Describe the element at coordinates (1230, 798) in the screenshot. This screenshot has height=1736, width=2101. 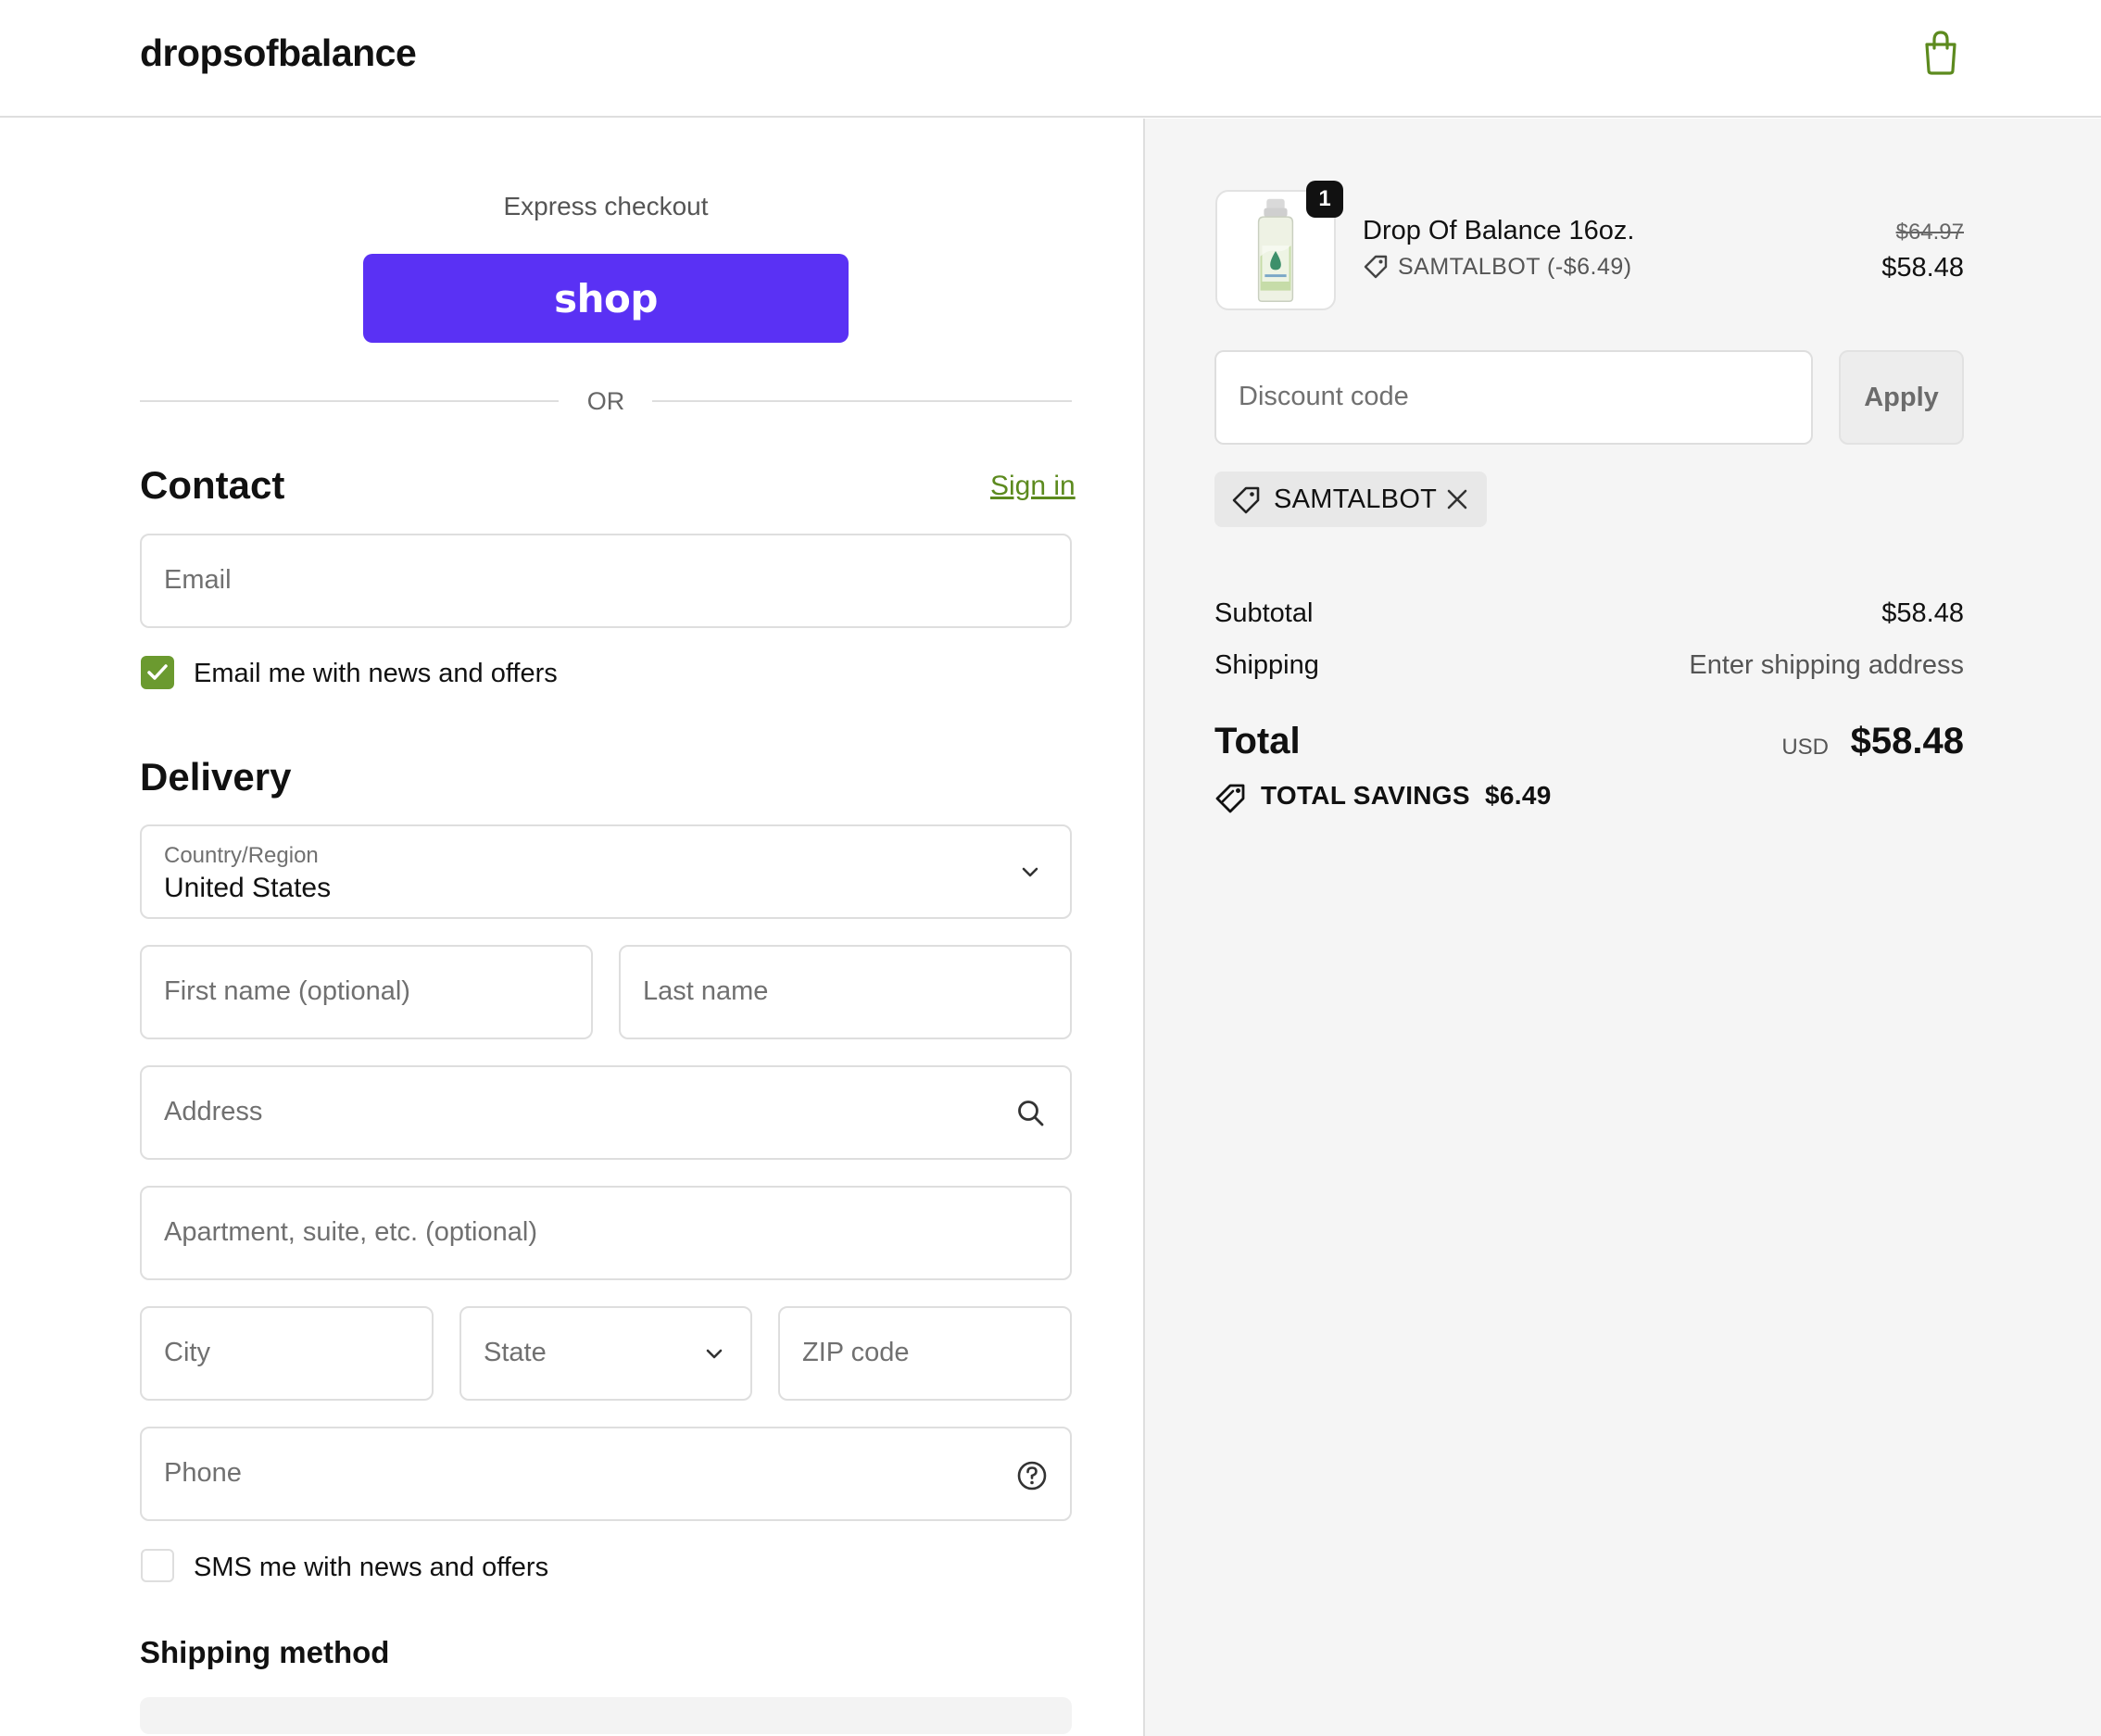
I see `savings-tag-icon` at that location.